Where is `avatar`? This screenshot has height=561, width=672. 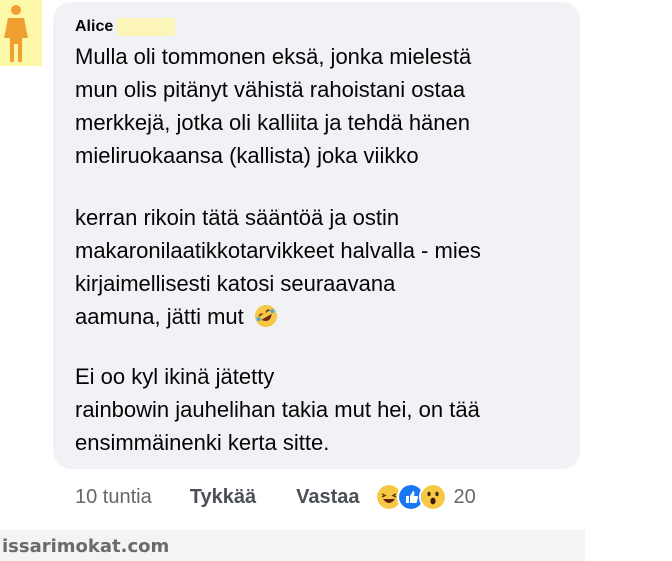
avatar is located at coordinates (21, 33).